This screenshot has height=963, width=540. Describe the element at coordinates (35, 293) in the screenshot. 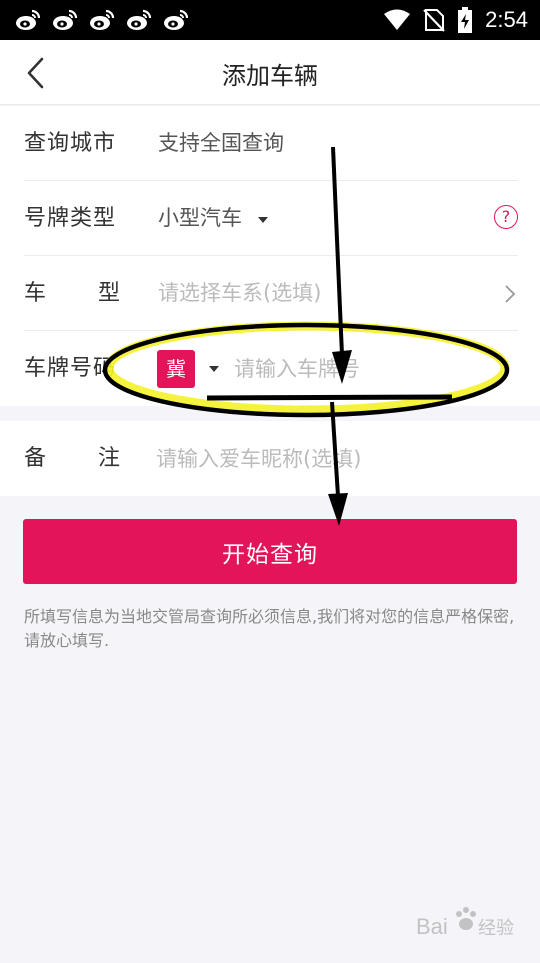

I see `car-model-label-char: 车` at that location.